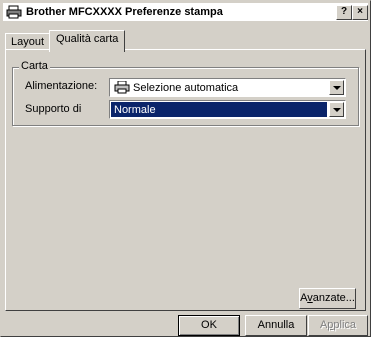 This screenshot has height=337, width=371. What do you see at coordinates (338, 325) in the screenshot?
I see `apply-button: Applica` at bounding box center [338, 325].